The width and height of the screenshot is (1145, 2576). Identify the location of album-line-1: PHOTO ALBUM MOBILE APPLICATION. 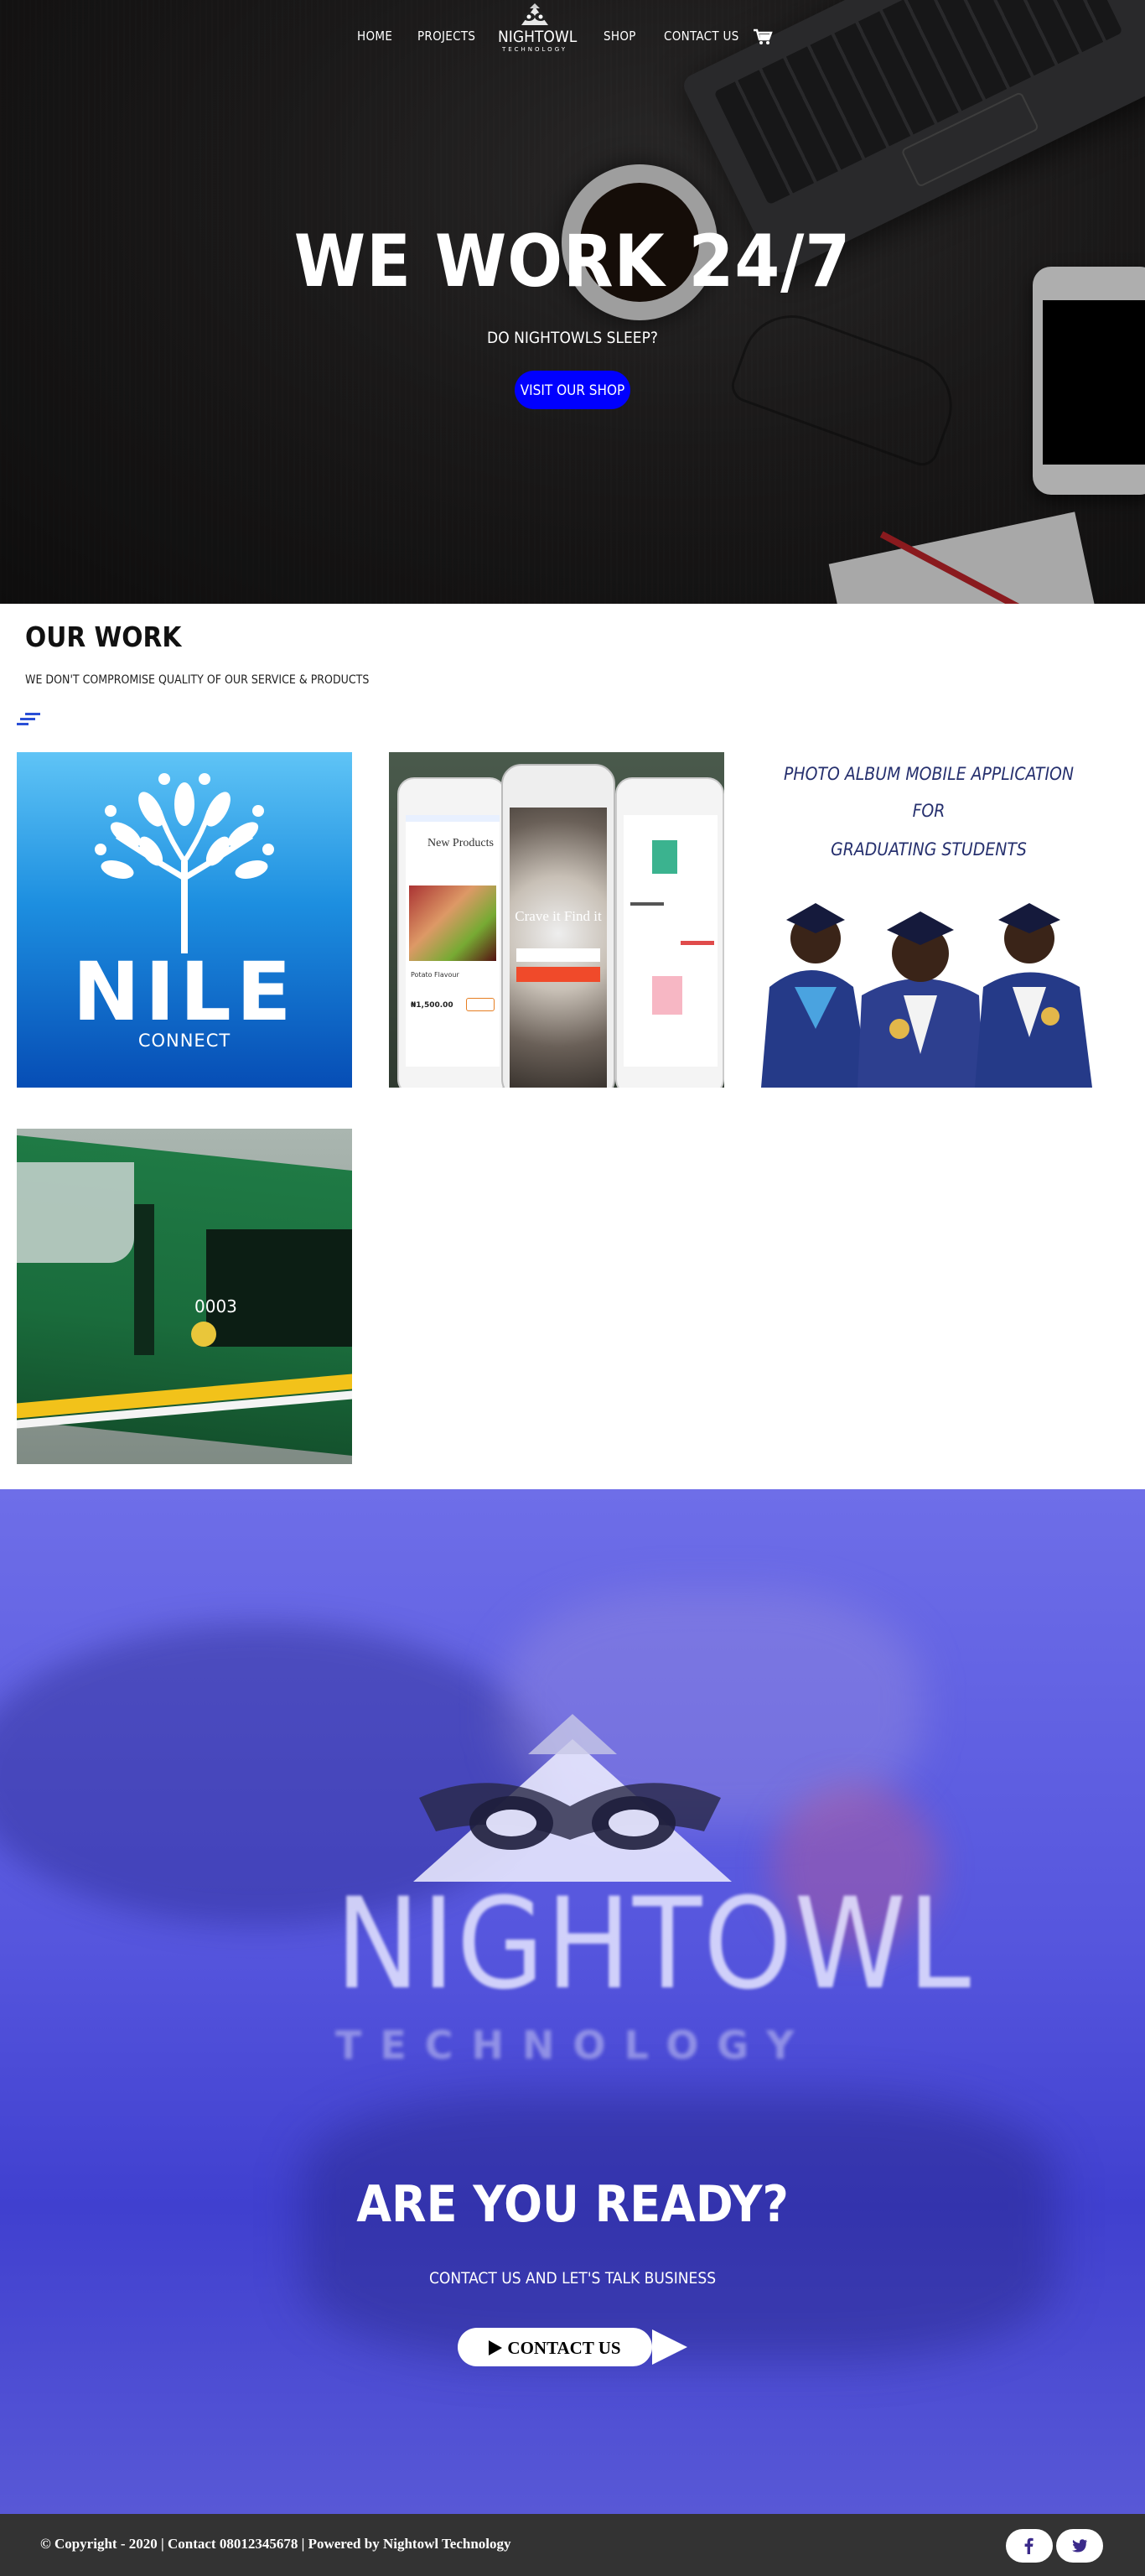
(929, 774).